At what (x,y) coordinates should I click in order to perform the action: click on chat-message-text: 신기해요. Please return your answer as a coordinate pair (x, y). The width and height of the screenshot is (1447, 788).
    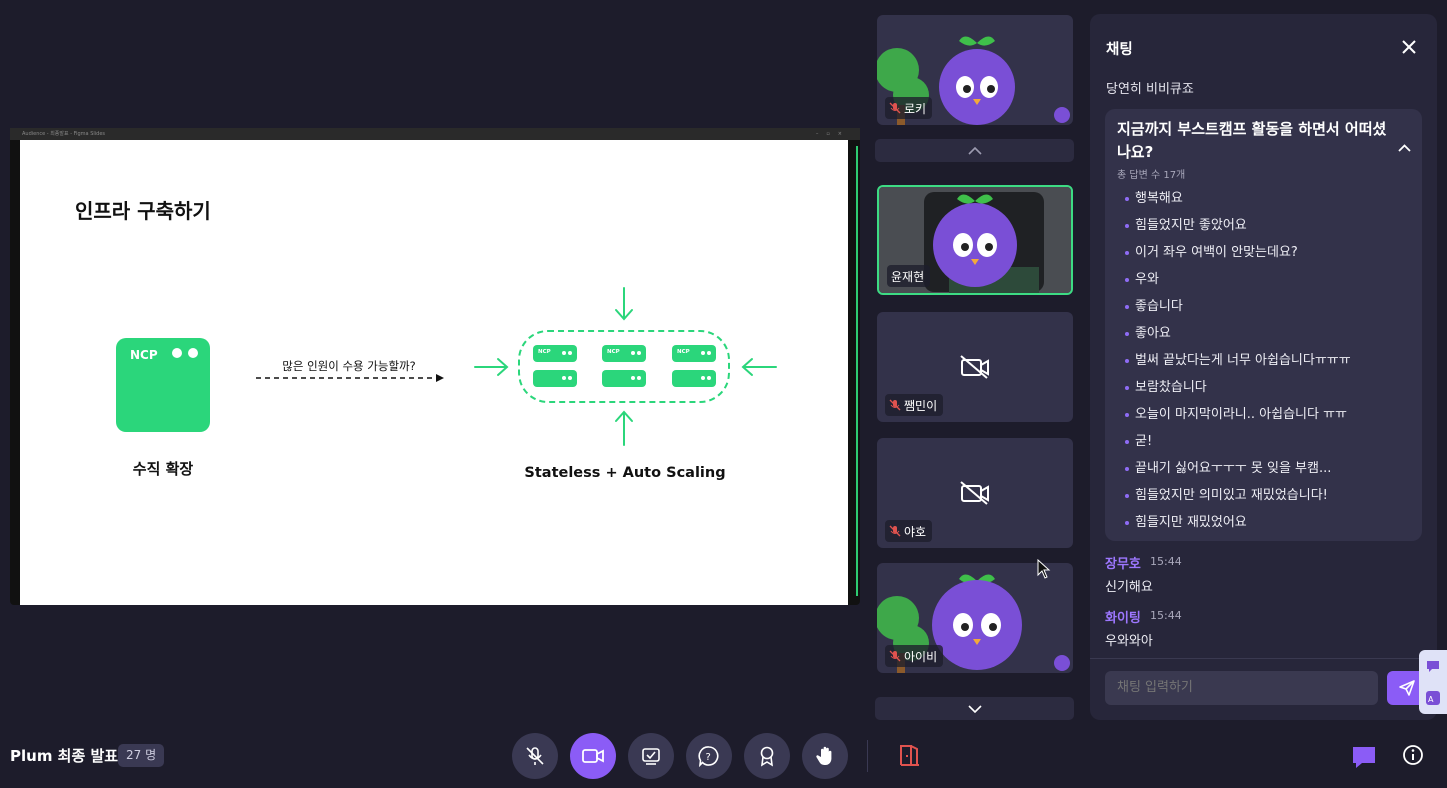
    Looking at the image, I should click on (1129, 587).